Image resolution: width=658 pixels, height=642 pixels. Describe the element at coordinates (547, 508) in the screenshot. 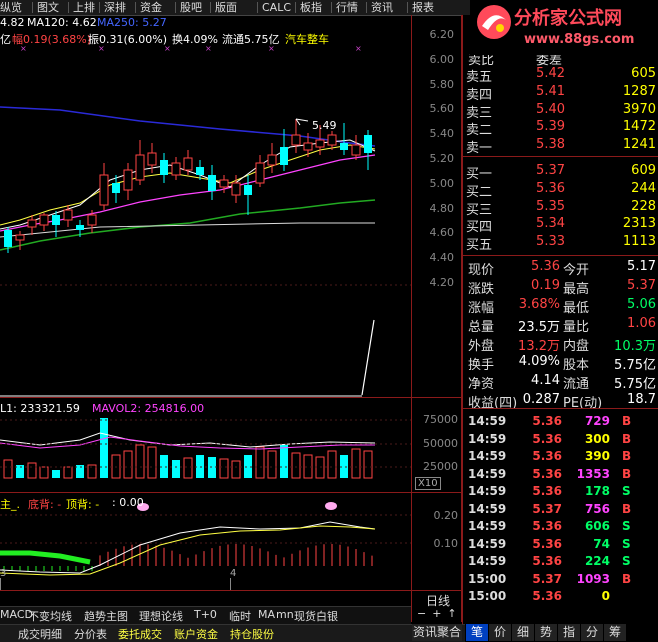

I see `tick-price: 5.37` at that location.